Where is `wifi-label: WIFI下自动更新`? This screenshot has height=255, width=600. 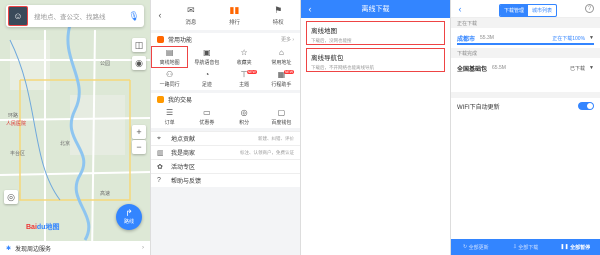 wifi-label: WIFI下自动更新 is located at coordinates (478, 107).